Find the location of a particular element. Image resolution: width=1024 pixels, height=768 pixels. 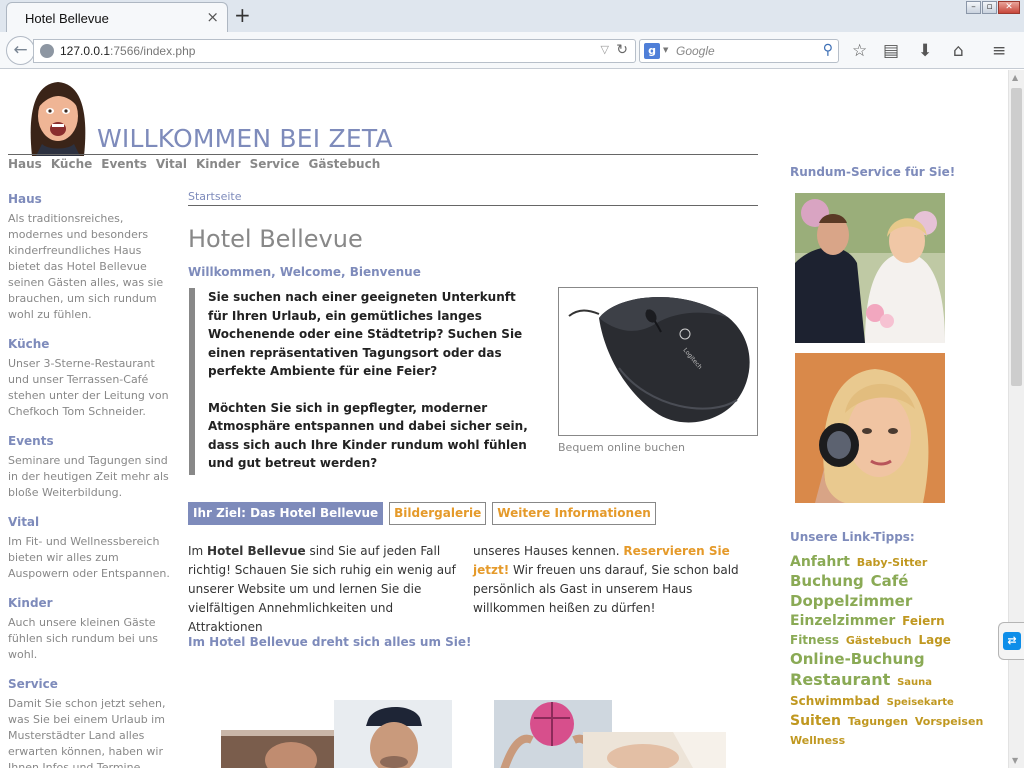

tag-link: Sauna is located at coordinates (914, 682).